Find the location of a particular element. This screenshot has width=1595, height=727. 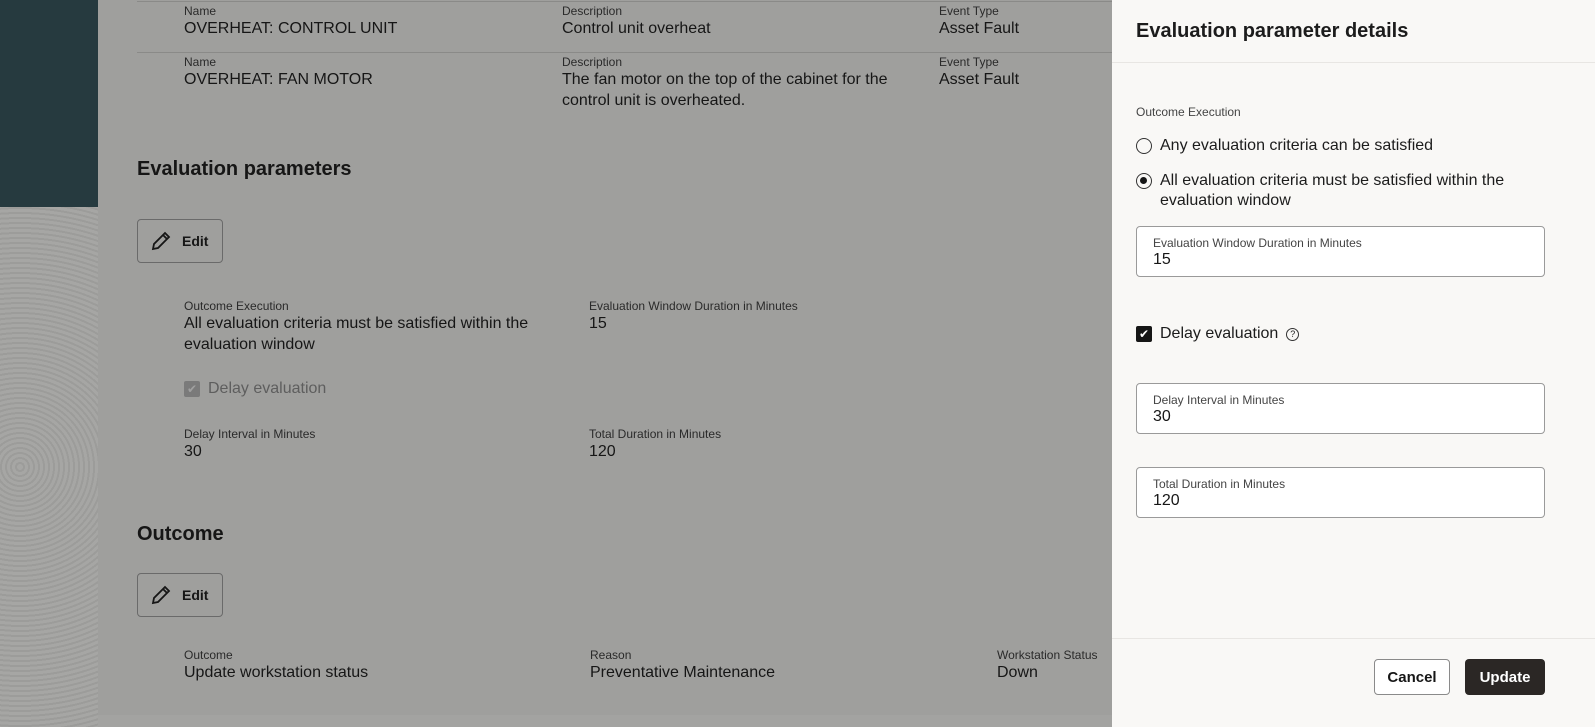

window-duration-value: 15 is located at coordinates (598, 323).